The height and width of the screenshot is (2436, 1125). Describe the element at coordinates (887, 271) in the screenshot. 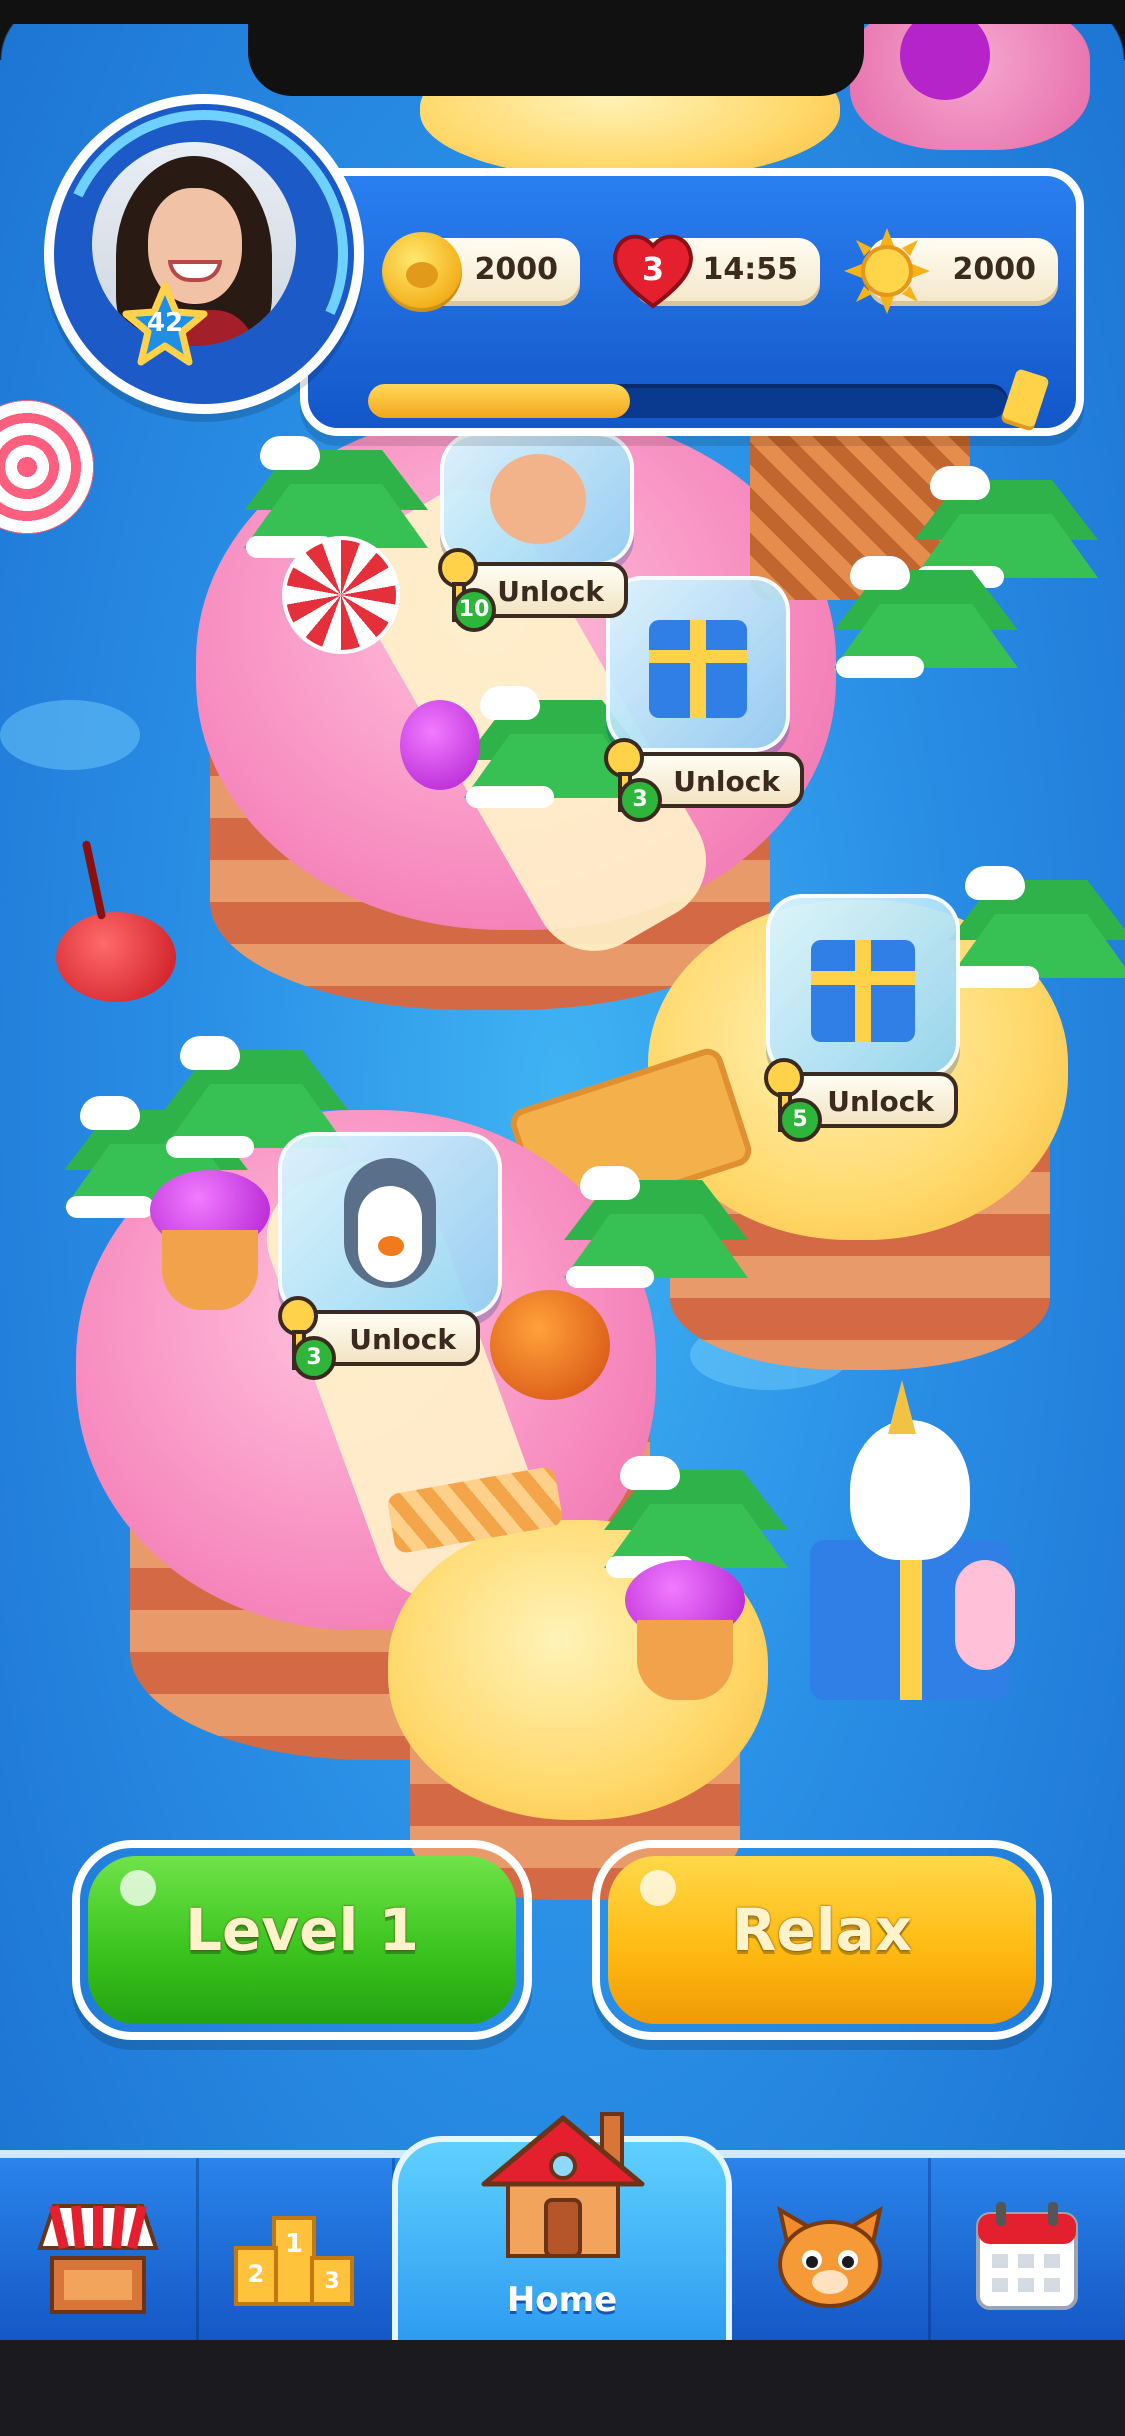

I see `sun-icon` at that location.